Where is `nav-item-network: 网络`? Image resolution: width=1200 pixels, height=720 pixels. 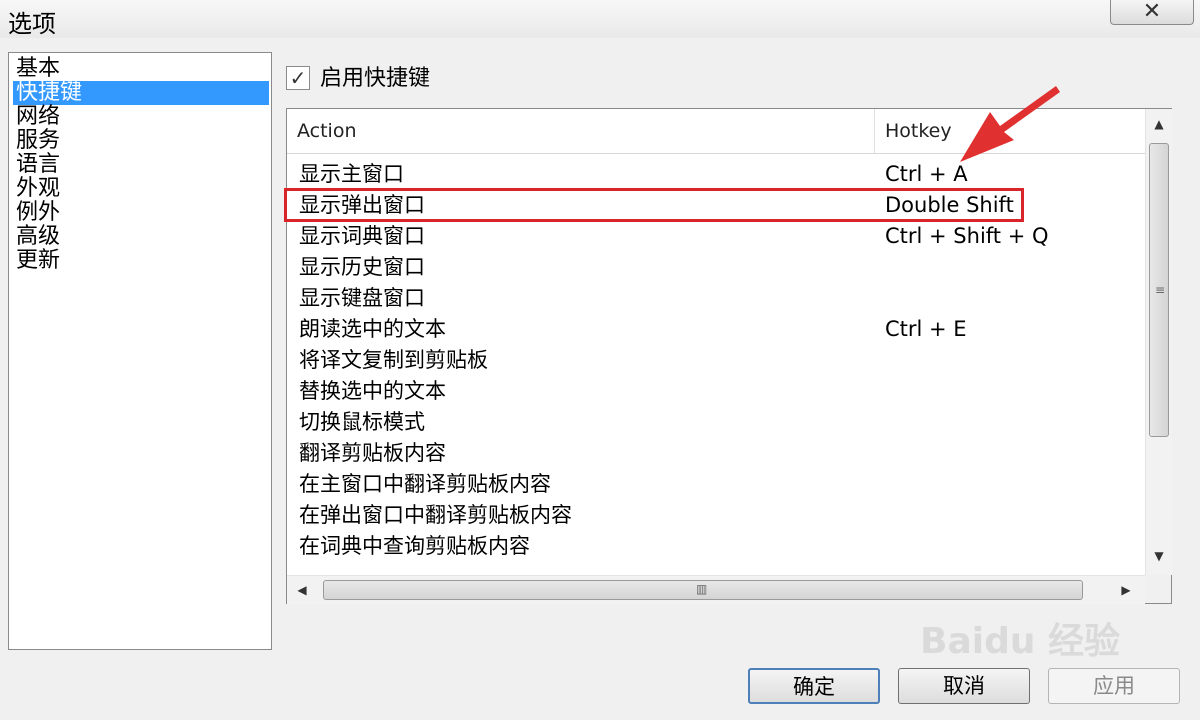
nav-item-network: 网络 is located at coordinates (141, 117).